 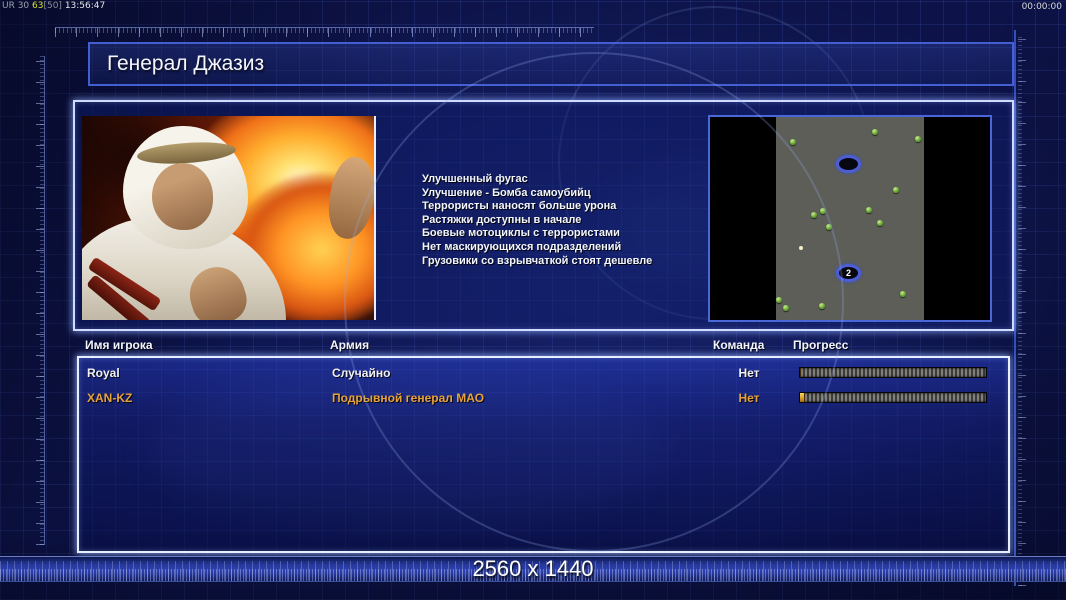 I want to click on fps-cap: [50], so click(x=52, y=6).